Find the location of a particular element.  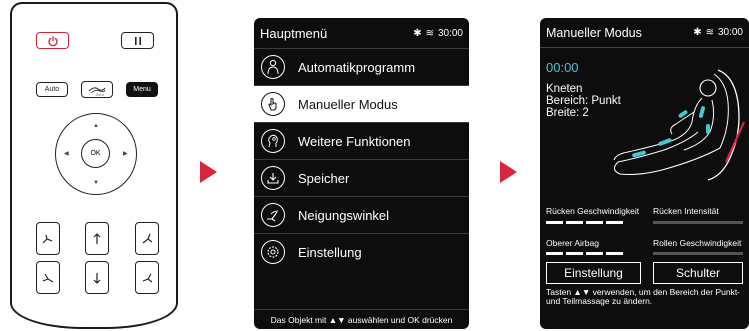

backrest-up-button is located at coordinates (147, 238).